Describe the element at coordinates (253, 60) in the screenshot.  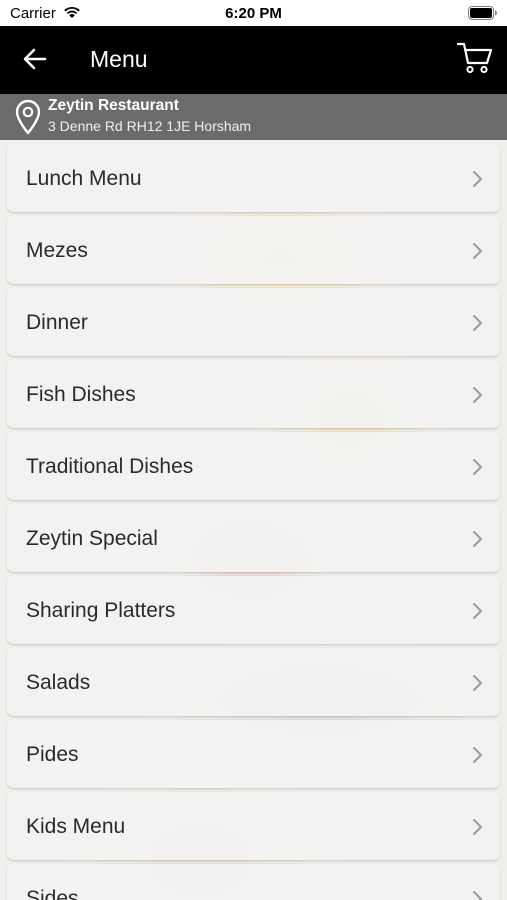
I see `nav-bar: Menu` at that location.